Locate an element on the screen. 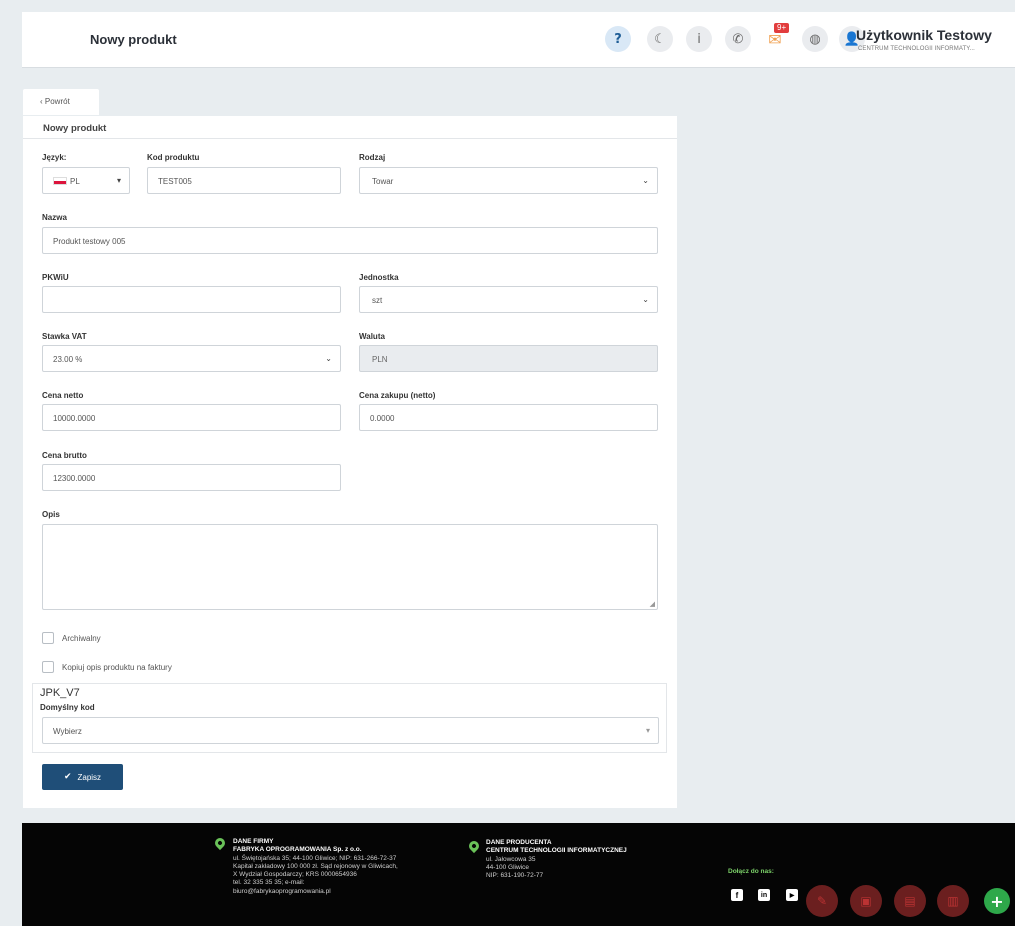  pkwiu-input is located at coordinates (191, 299).